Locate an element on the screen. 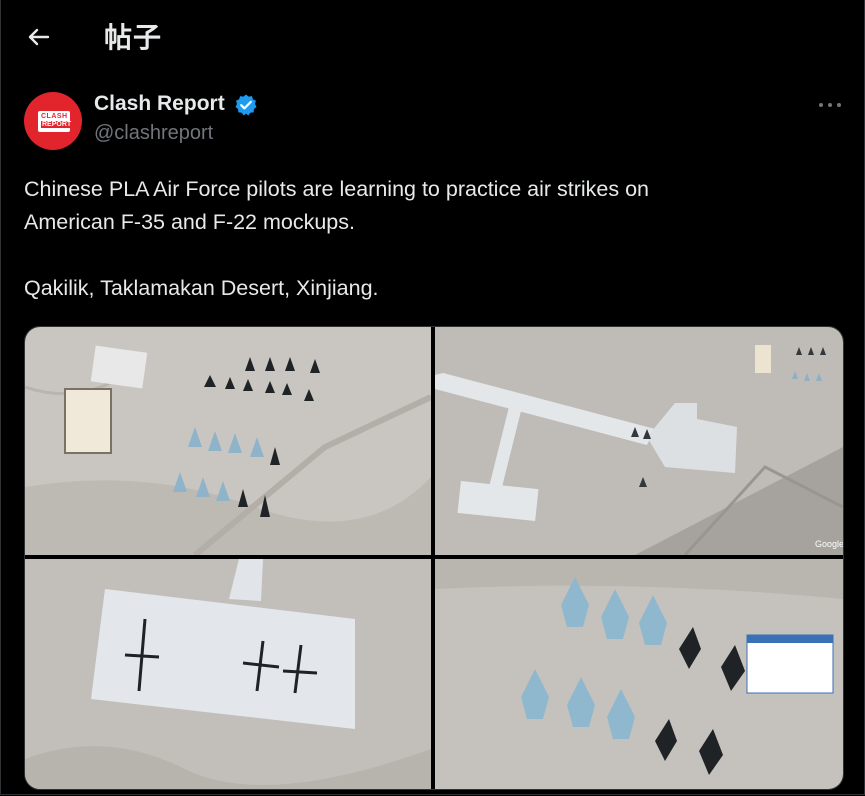 The width and height of the screenshot is (865, 796). author-name: Clash Report is located at coordinates (159, 104).